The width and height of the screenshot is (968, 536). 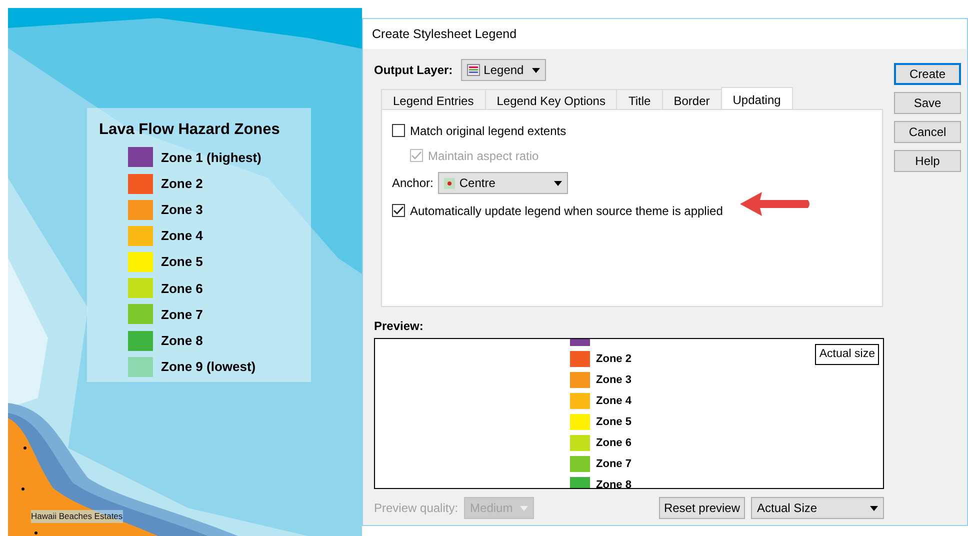 I want to click on dialog-button: Cancel, so click(x=927, y=132).